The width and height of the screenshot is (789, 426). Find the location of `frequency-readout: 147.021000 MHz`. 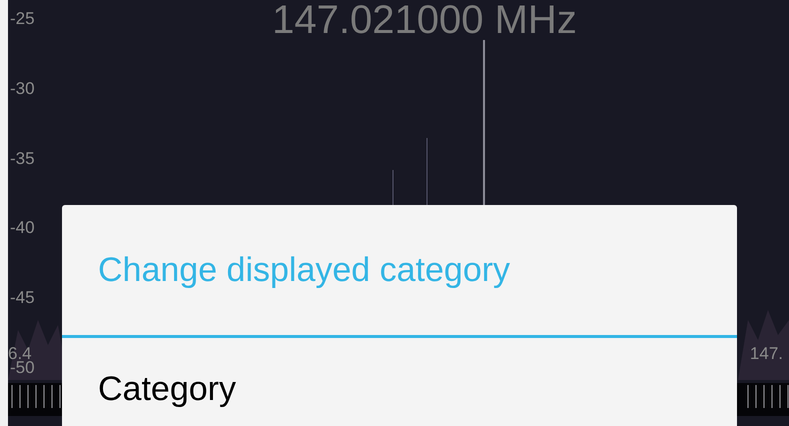

frequency-readout: 147.021000 MHz is located at coordinates (424, 20).